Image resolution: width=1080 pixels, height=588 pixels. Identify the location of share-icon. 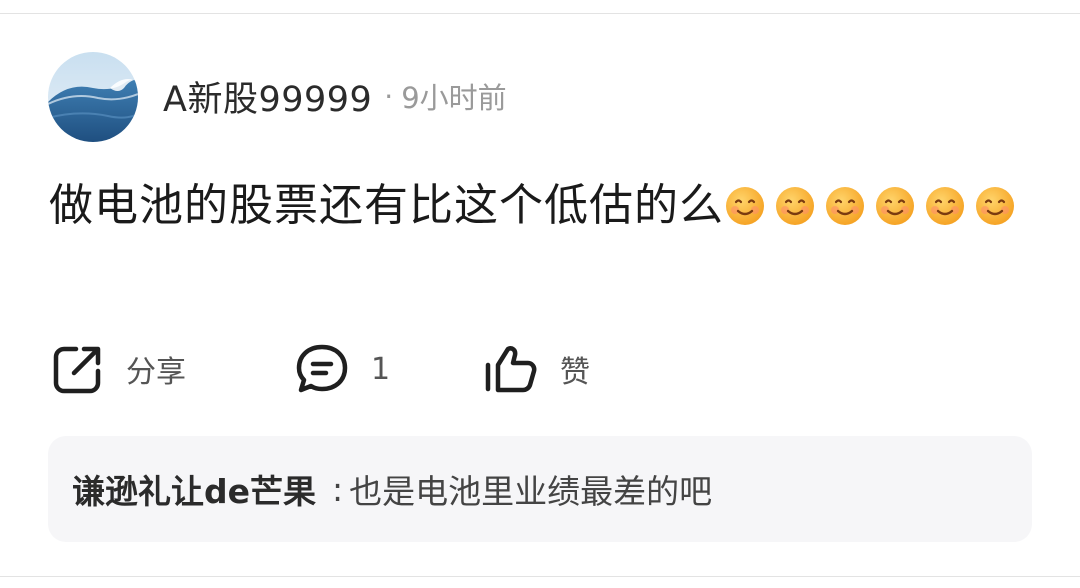
(77, 370).